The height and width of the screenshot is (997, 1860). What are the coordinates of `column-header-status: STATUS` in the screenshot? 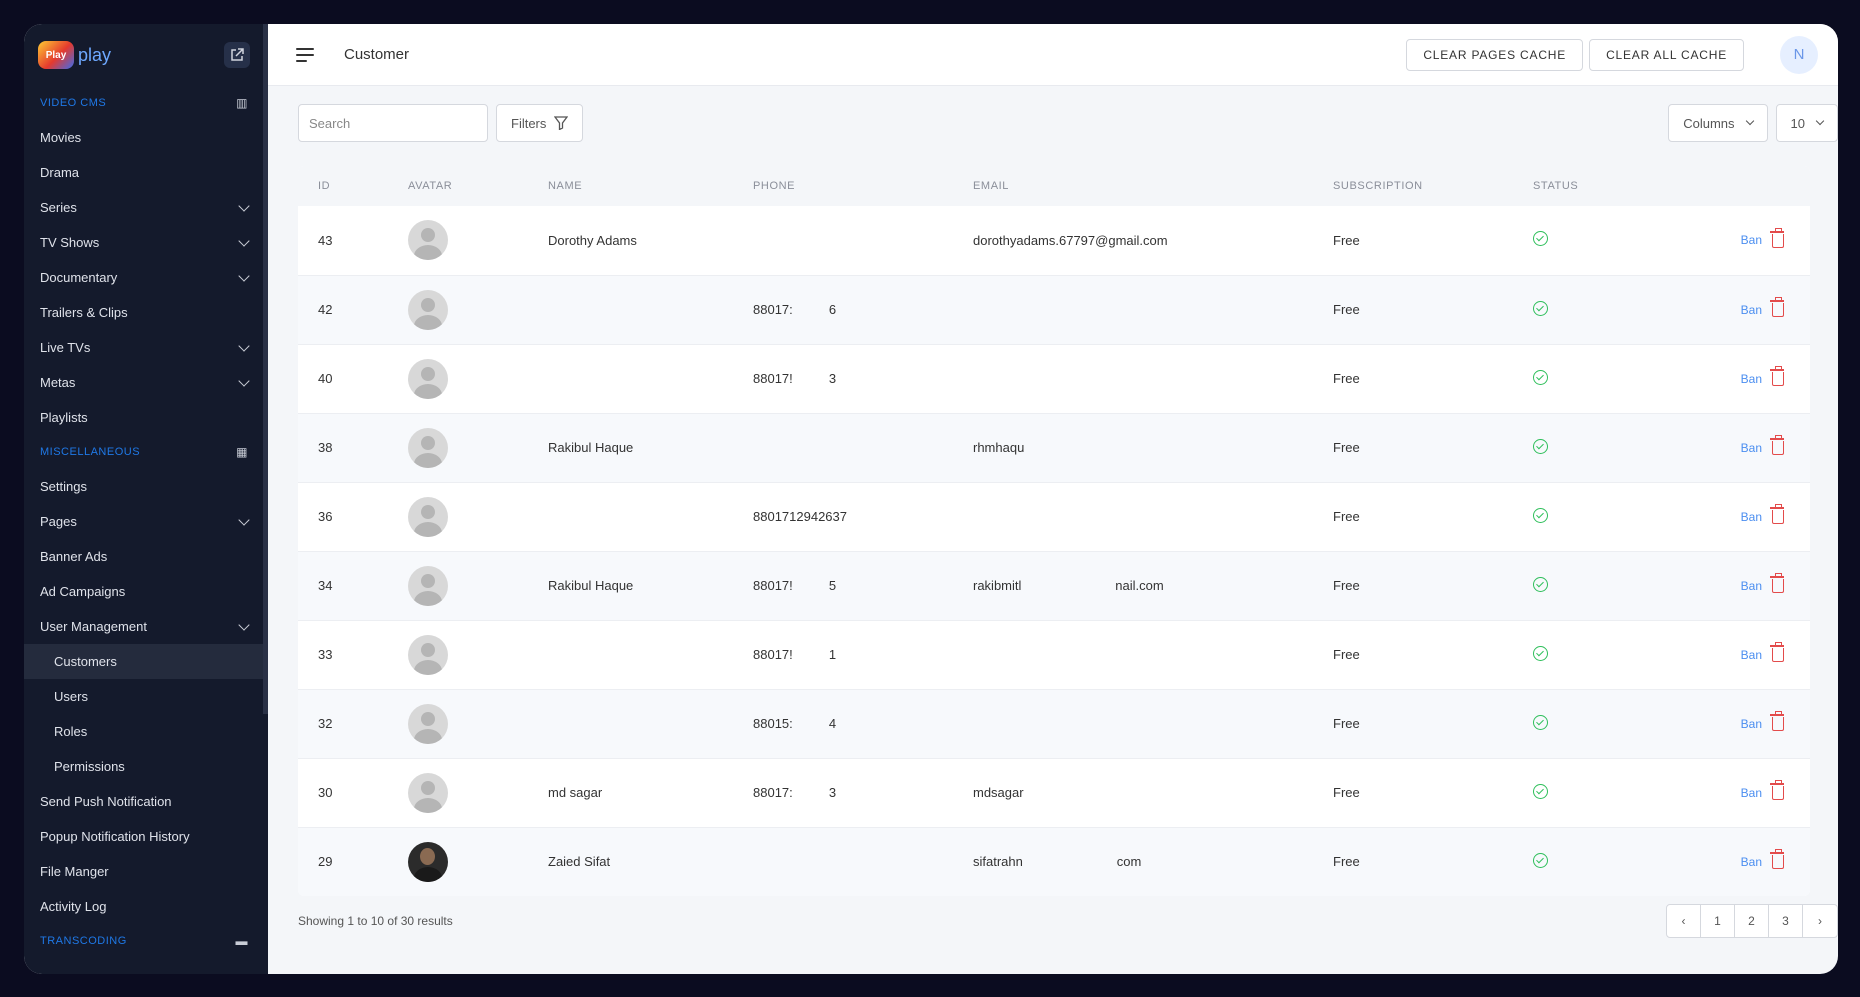 It's located at (1598, 186).